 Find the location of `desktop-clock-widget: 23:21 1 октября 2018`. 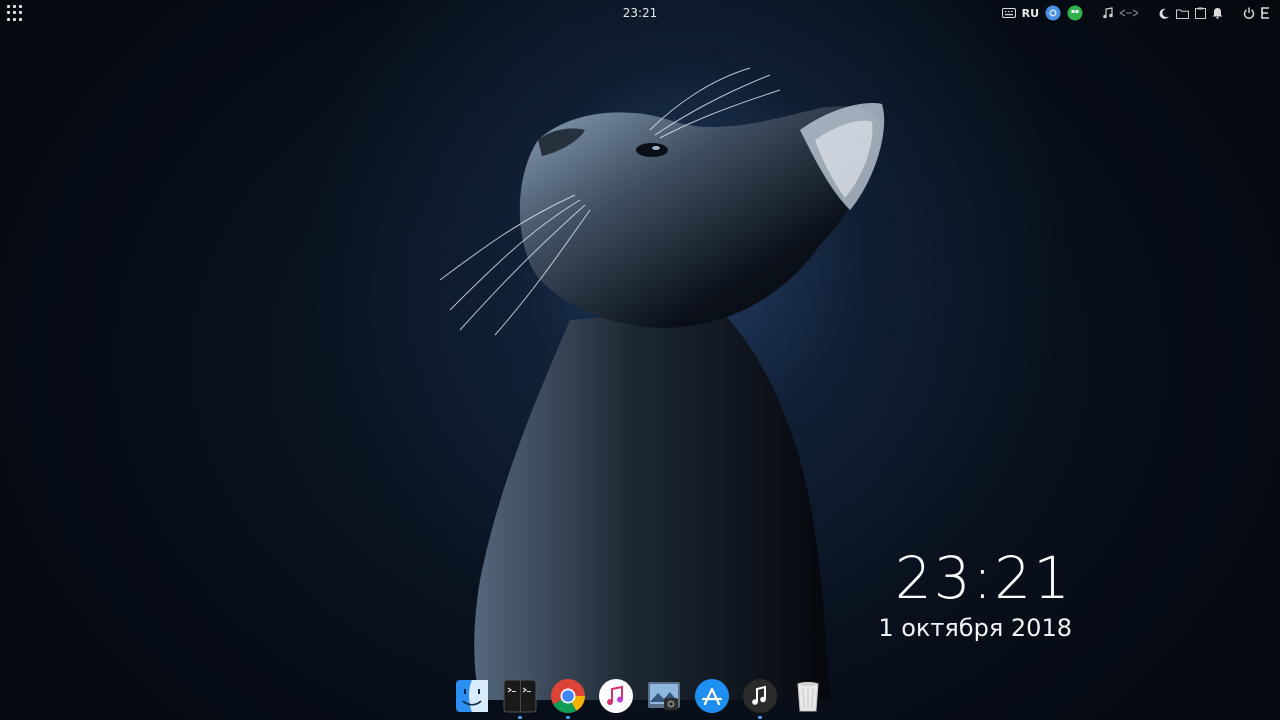

desktop-clock-widget: 23:21 1 октября 2018 is located at coordinates (975, 594).